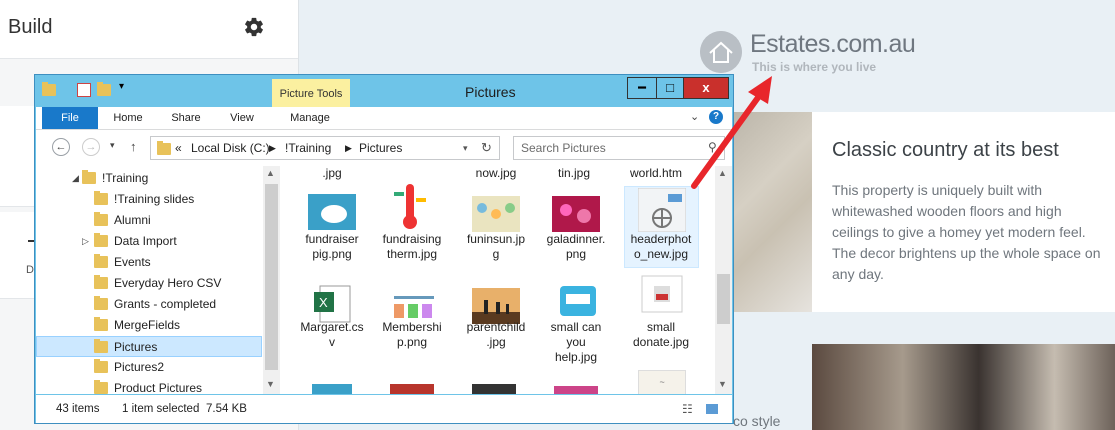 The image size is (1115, 430). I want to click on tree-item: Events, so click(149, 262).